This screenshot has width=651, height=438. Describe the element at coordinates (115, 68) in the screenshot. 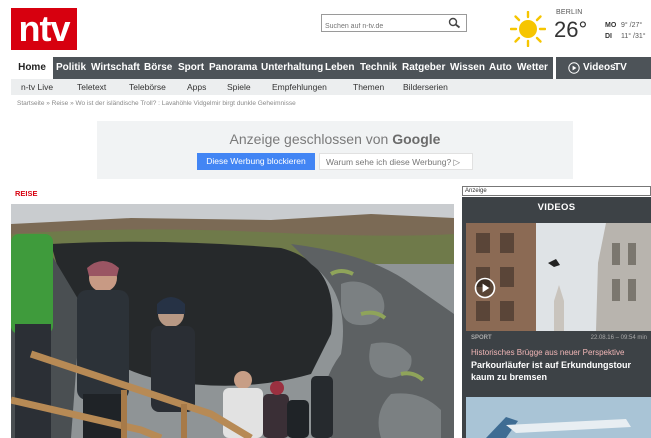

I see `nav-wirtschaft: Wirtschaft` at that location.